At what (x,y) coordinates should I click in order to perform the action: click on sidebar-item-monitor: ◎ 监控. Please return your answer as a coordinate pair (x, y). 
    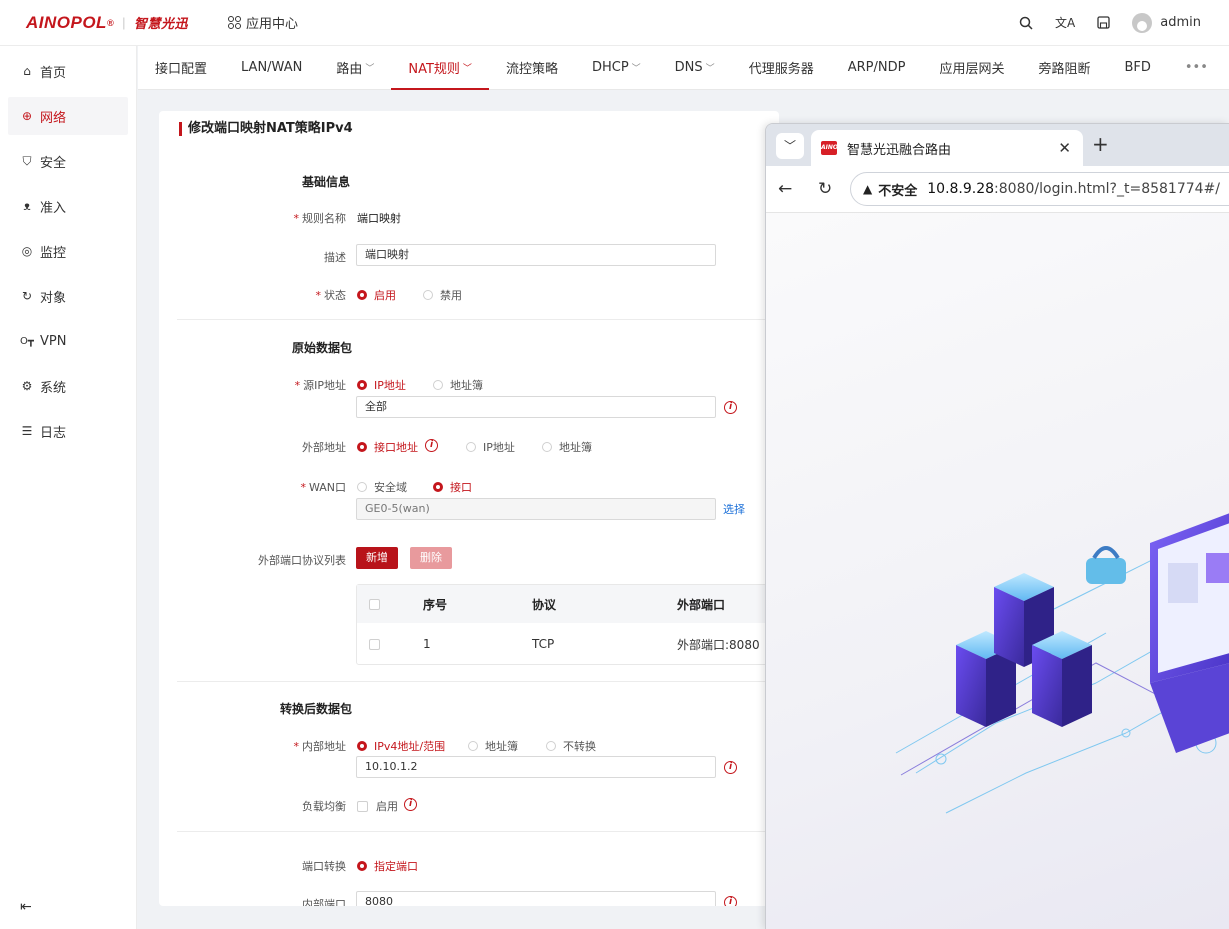
    Looking at the image, I should click on (68, 251).